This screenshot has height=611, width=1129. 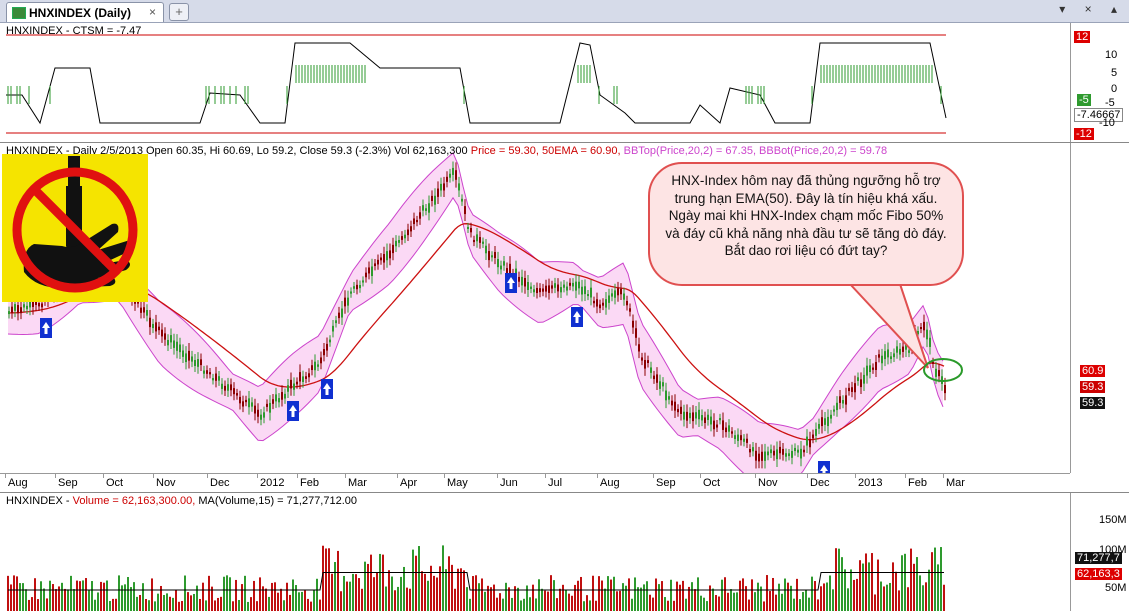 I want to click on volume-title-ma: MA(Volume,15) = 71,277,712.00, so click(x=276, y=501).